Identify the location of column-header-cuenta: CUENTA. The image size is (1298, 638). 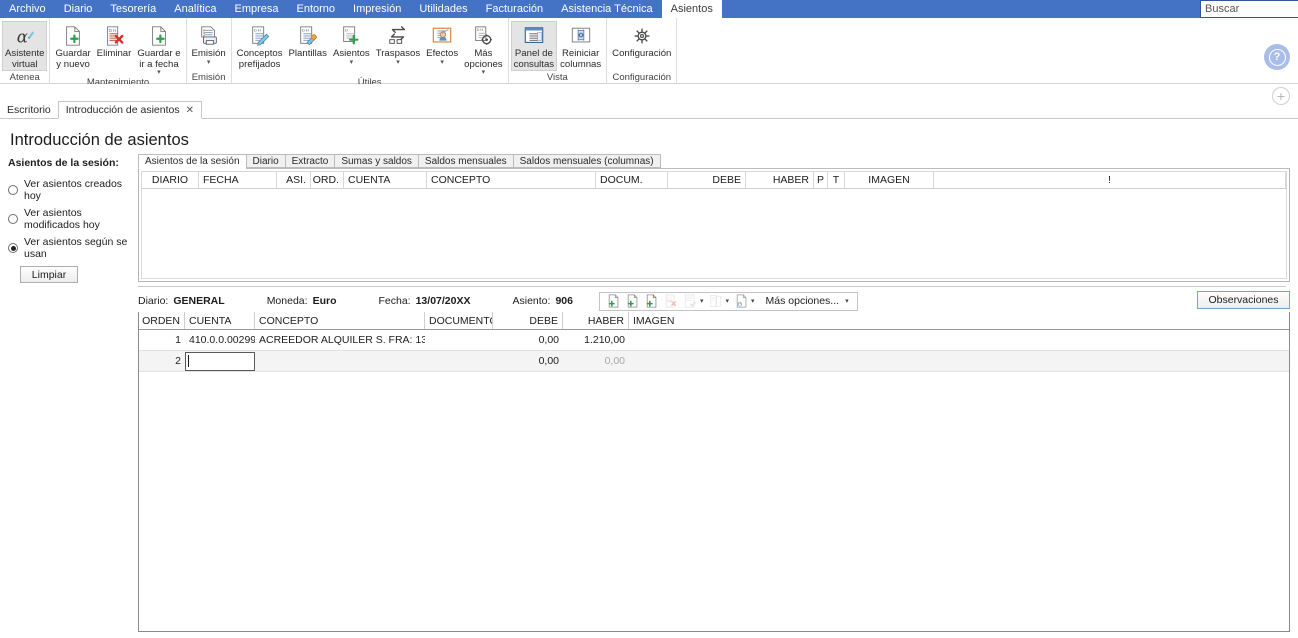
(385, 180).